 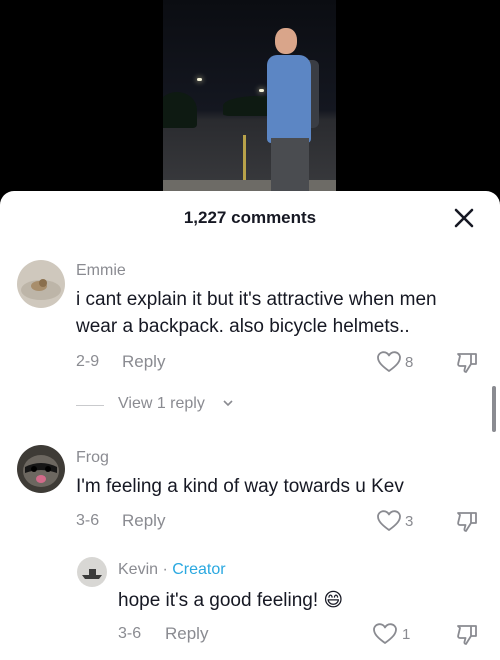 I want to click on video-frame, so click(x=249, y=100).